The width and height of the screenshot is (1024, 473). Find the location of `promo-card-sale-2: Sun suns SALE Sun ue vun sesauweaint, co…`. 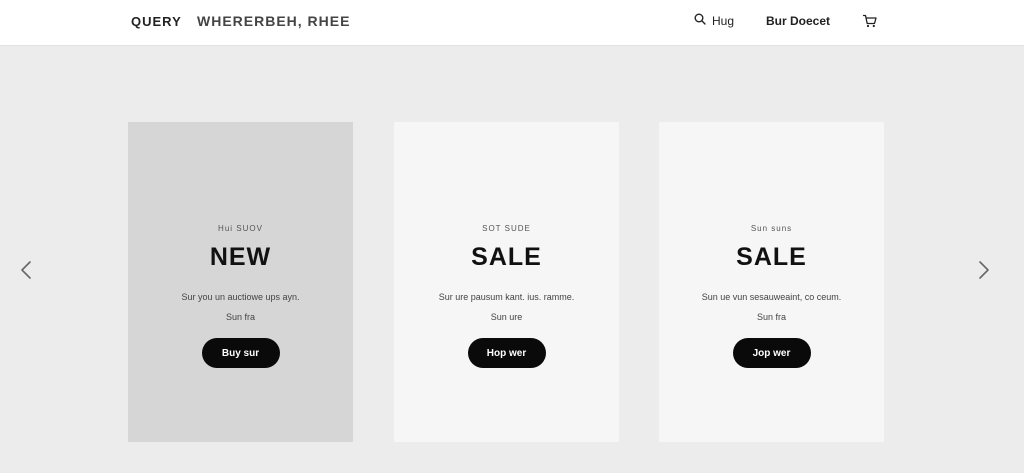

promo-card-sale-2: Sun suns SALE Sun ue vun sesauweaint, co… is located at coordinates (771, 282).